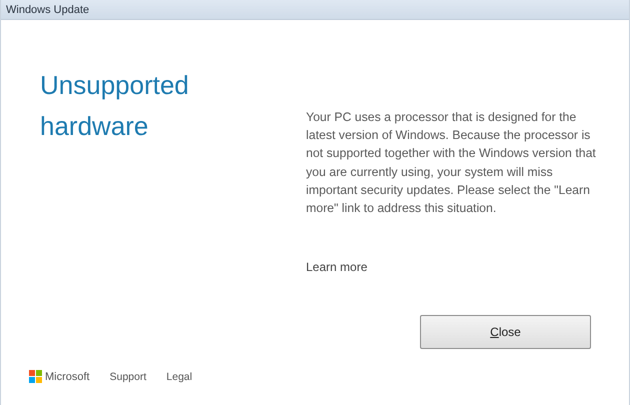 The image size is (630, 405). I want to click on logo-icon, so click(35, 376).